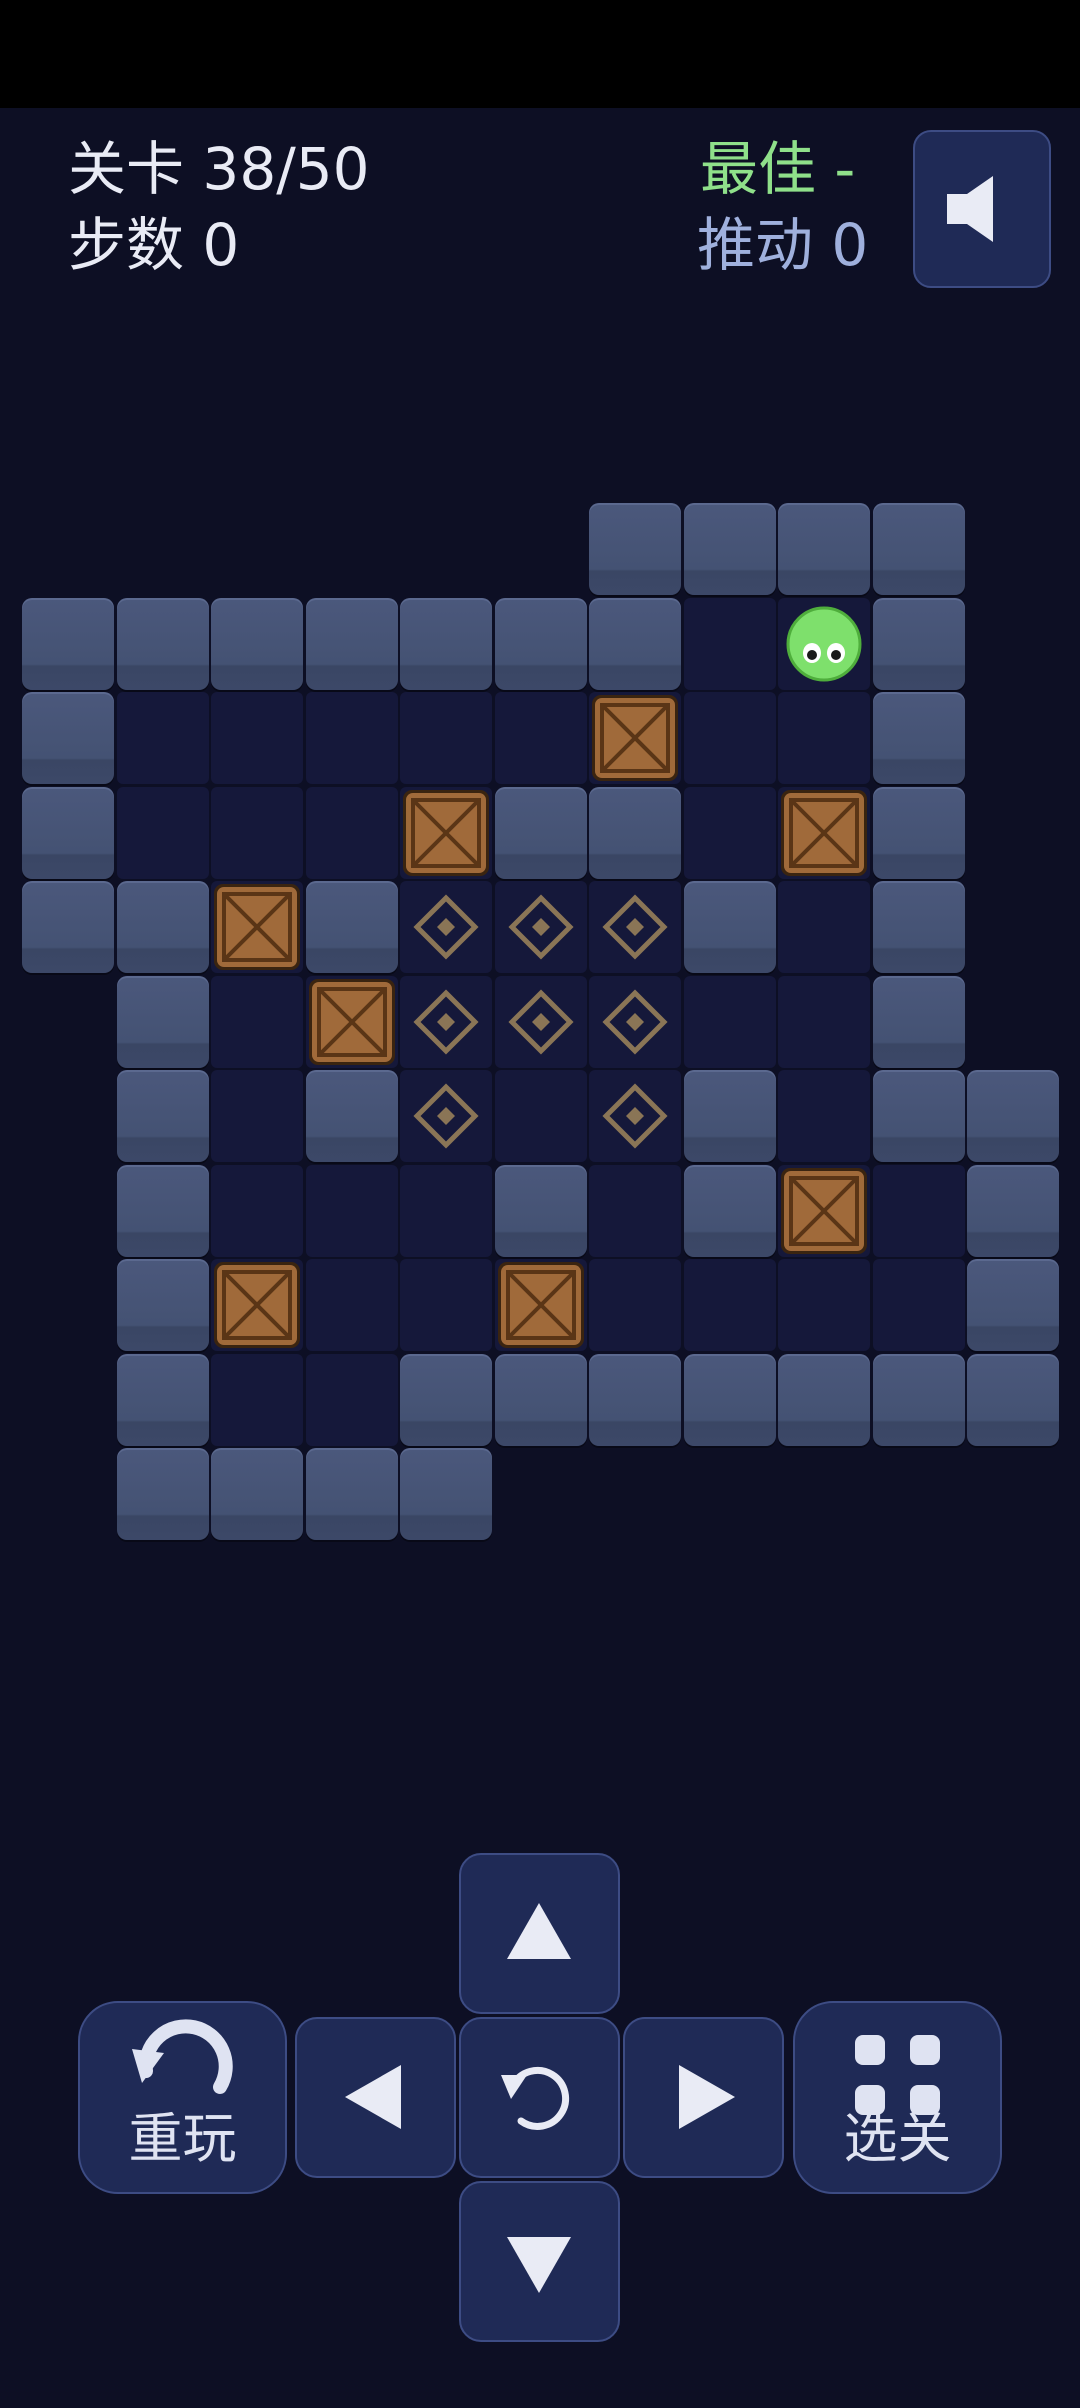  I want to click on level-select-button: 选关, so click(897, 2097).